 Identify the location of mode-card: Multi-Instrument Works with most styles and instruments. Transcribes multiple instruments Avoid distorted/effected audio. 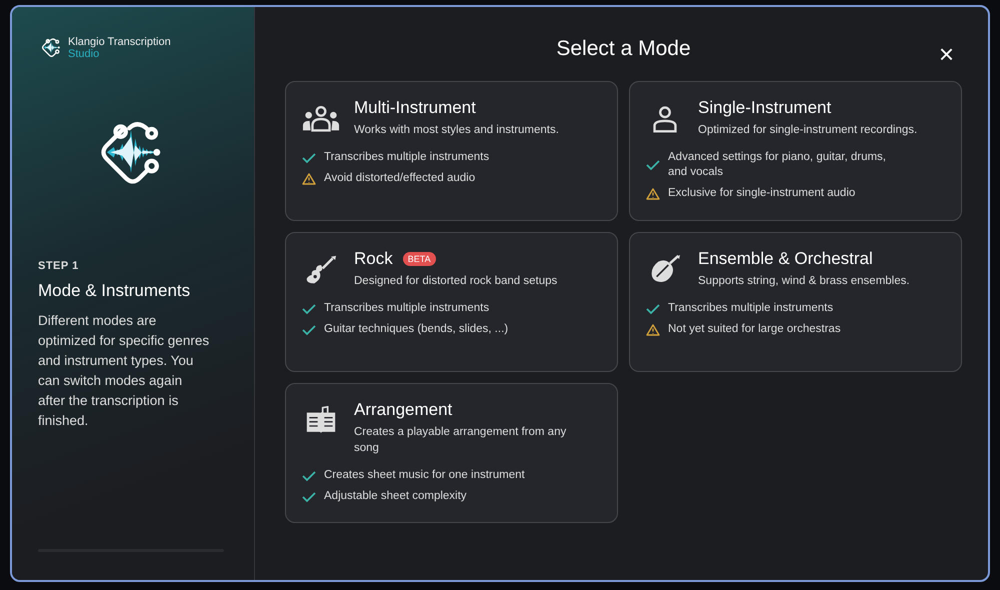
(451, 151).